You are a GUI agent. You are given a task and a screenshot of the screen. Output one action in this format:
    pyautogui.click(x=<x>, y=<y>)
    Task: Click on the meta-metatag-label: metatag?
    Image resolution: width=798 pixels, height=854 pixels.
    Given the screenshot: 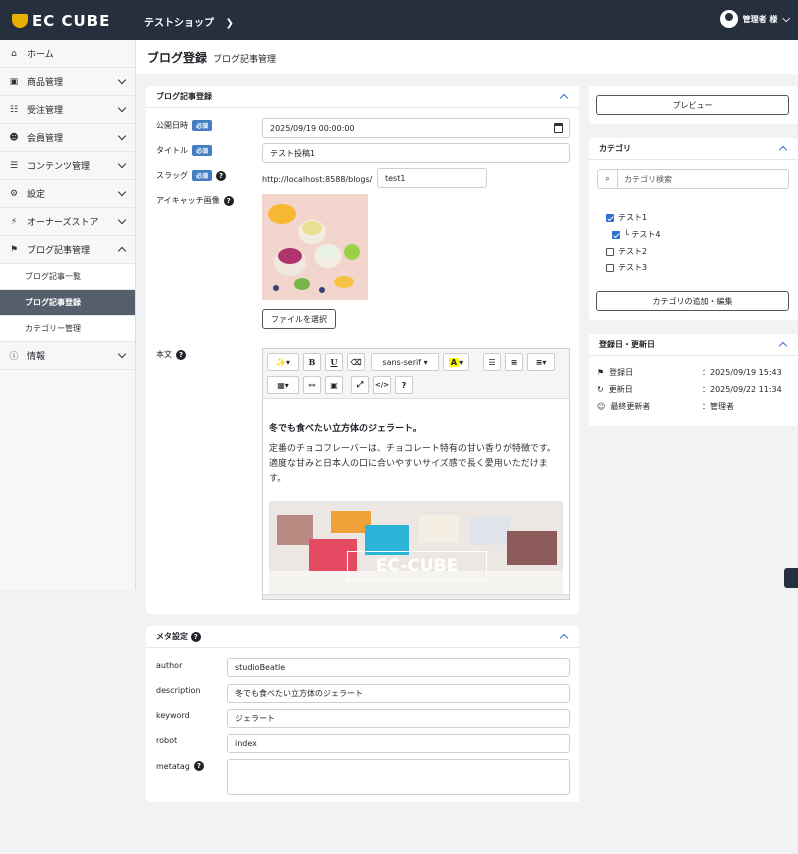 What is the action you would take?
    pyautogui.click(x=180, y=766)
    